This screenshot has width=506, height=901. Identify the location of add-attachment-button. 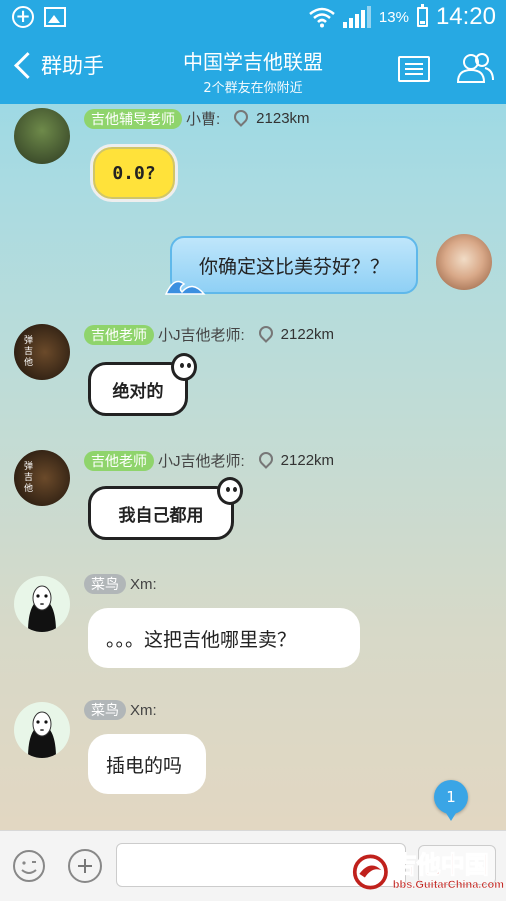
(85, 866).